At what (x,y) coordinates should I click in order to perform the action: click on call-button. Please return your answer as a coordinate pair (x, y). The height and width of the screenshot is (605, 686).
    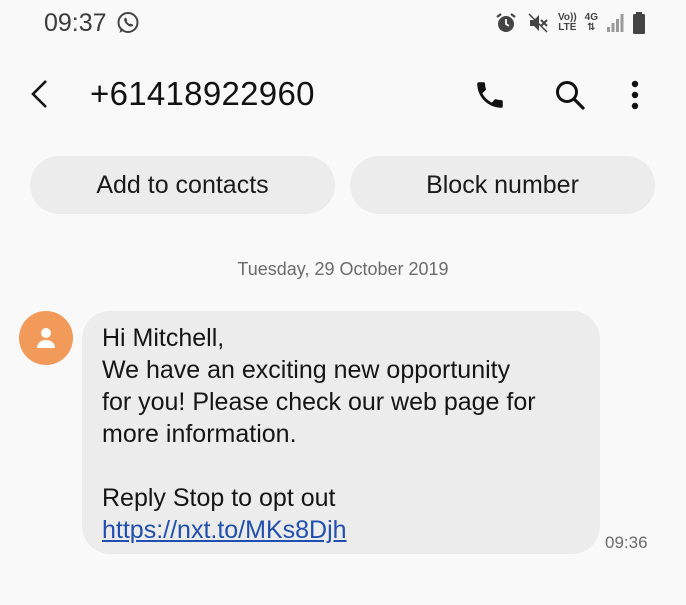
    Looking at the image, I should click on (490, 95).